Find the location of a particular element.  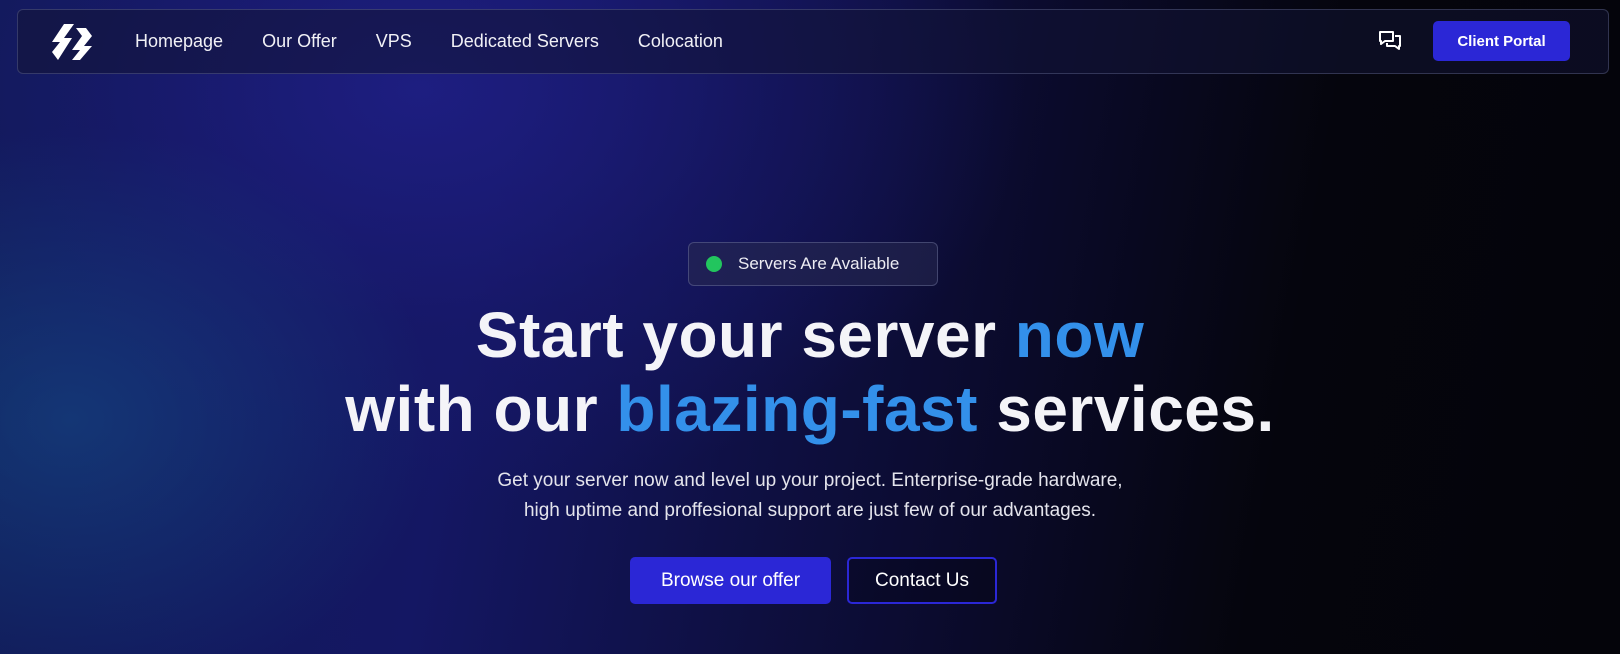

nav-link-our-offer: Our Offer is located at coordinates (299, 41).